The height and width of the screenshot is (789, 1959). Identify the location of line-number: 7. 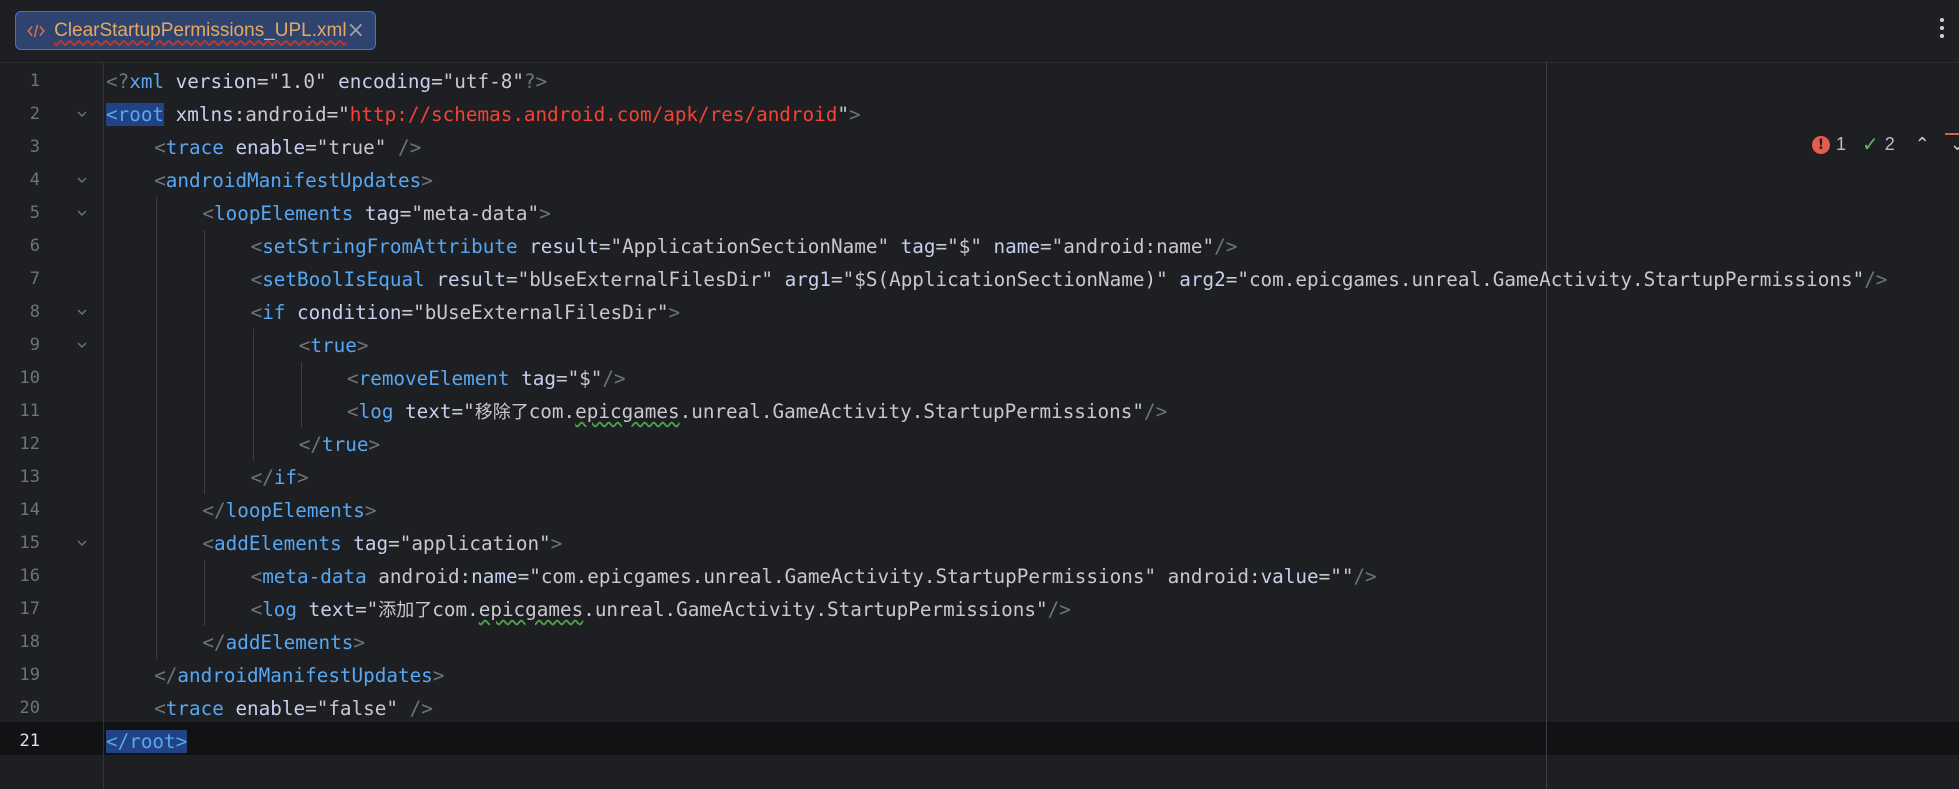
(20, 279).